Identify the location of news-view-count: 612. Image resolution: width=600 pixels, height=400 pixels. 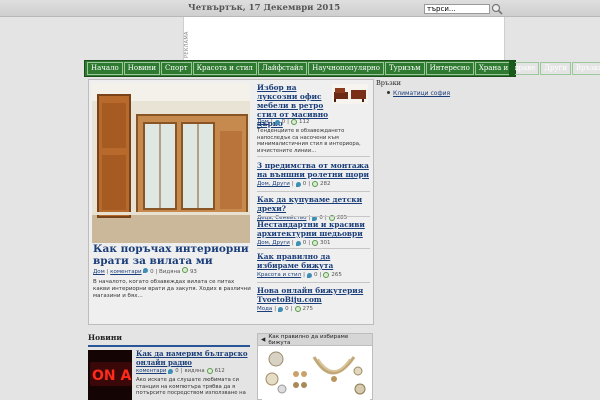
(219, 371).